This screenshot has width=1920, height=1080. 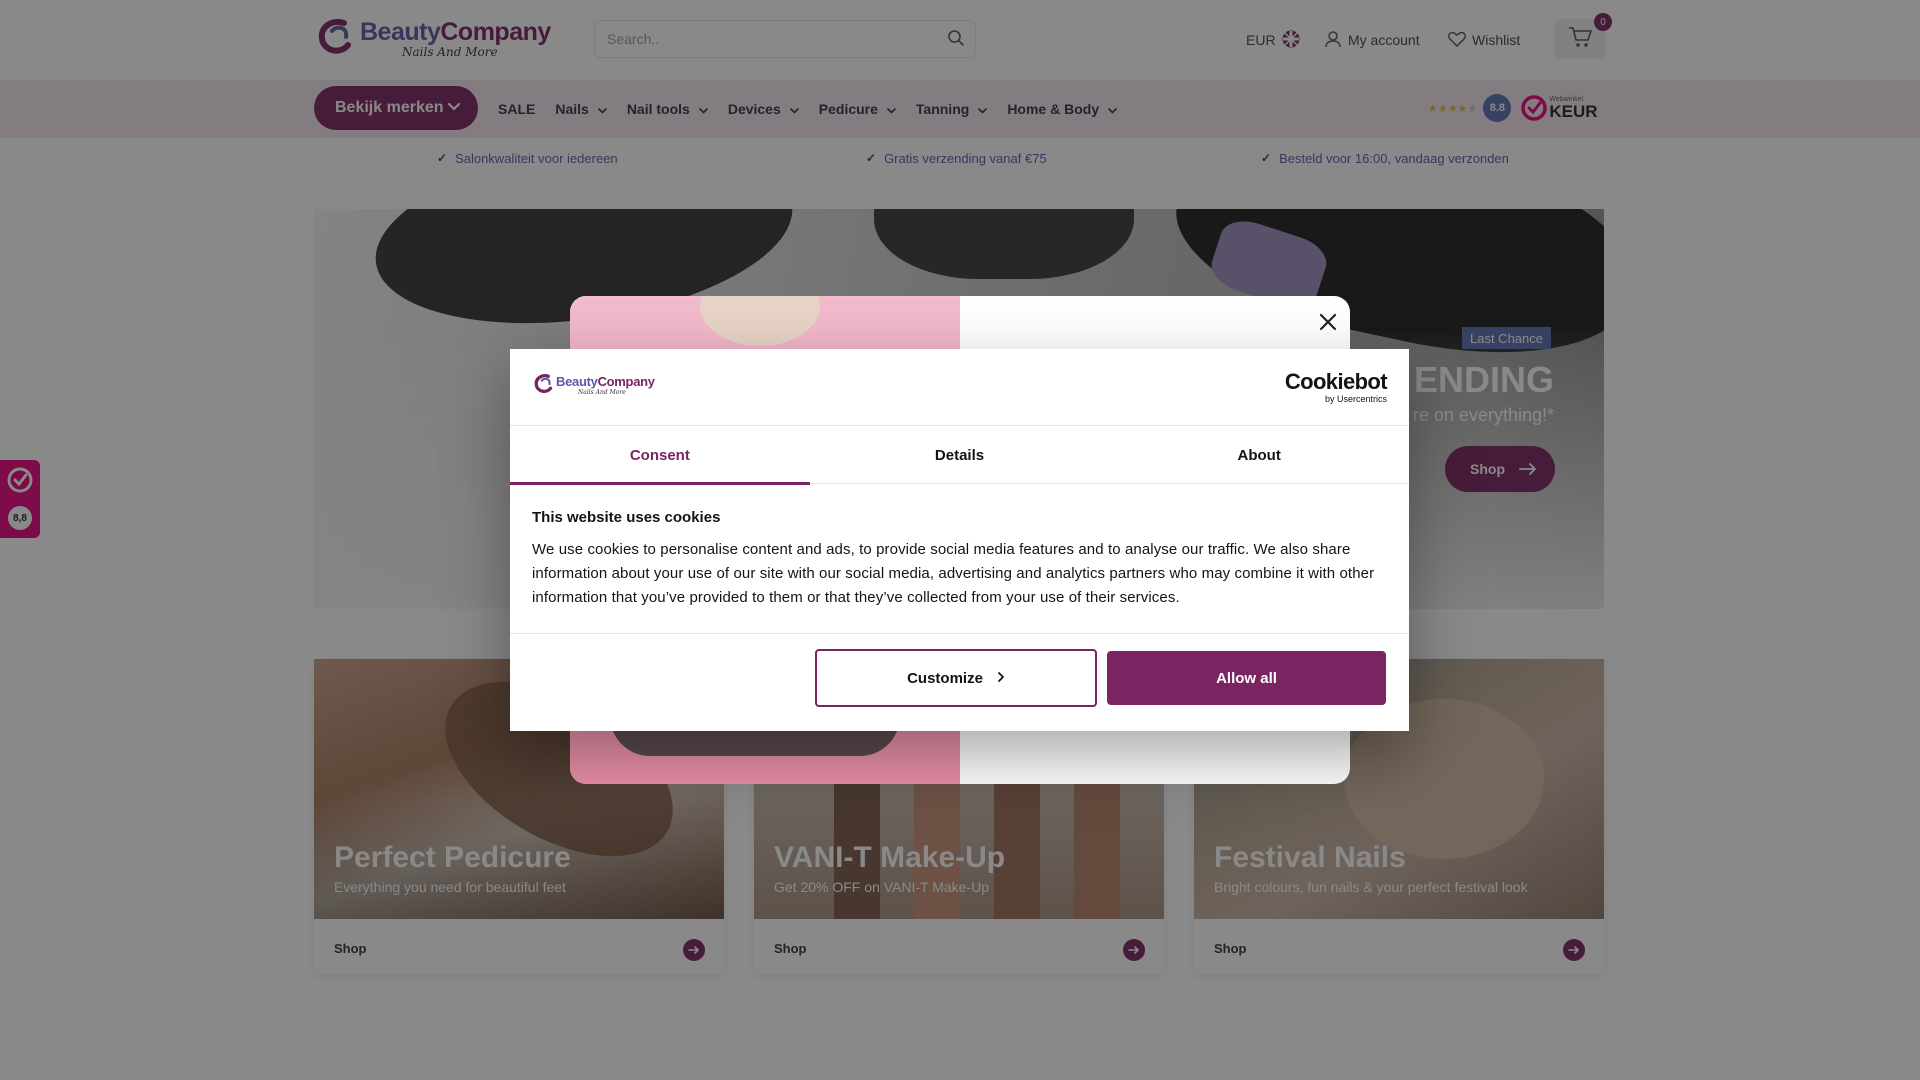 What do you see at coordinates (577, 381) in the screenshot?
I see `logo-word-1: Beauty` at bounding box center [577, 381].